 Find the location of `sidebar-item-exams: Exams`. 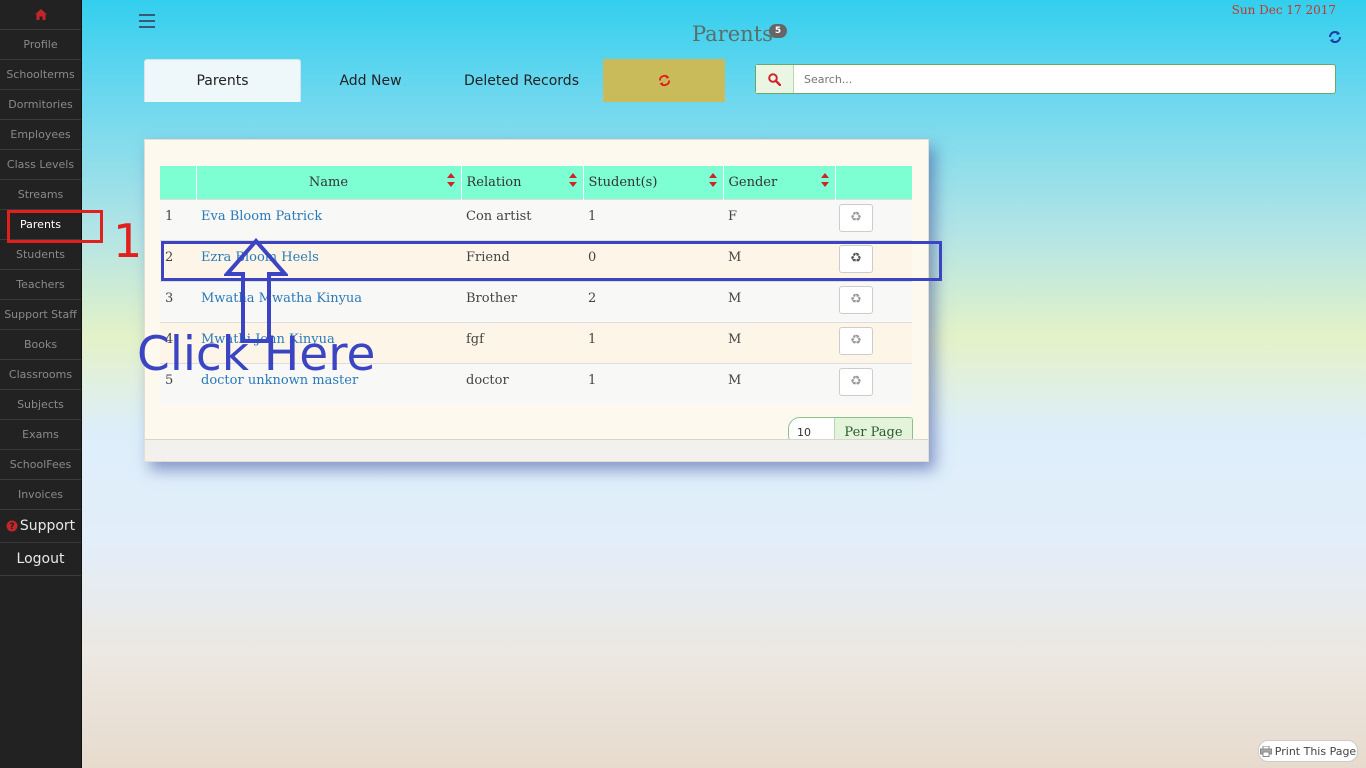

sidebar-item-exams: Exams is located at coordinates (40, 435).